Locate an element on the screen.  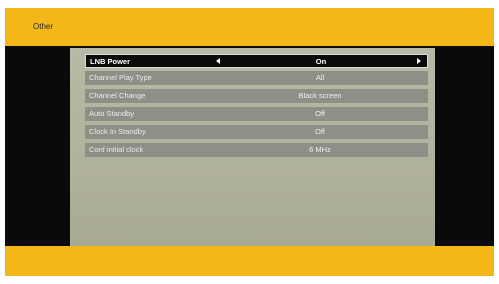
menu-item-conf-initial-clock: Conf initial clock 6 MHz is located at coordinates (256, 150).